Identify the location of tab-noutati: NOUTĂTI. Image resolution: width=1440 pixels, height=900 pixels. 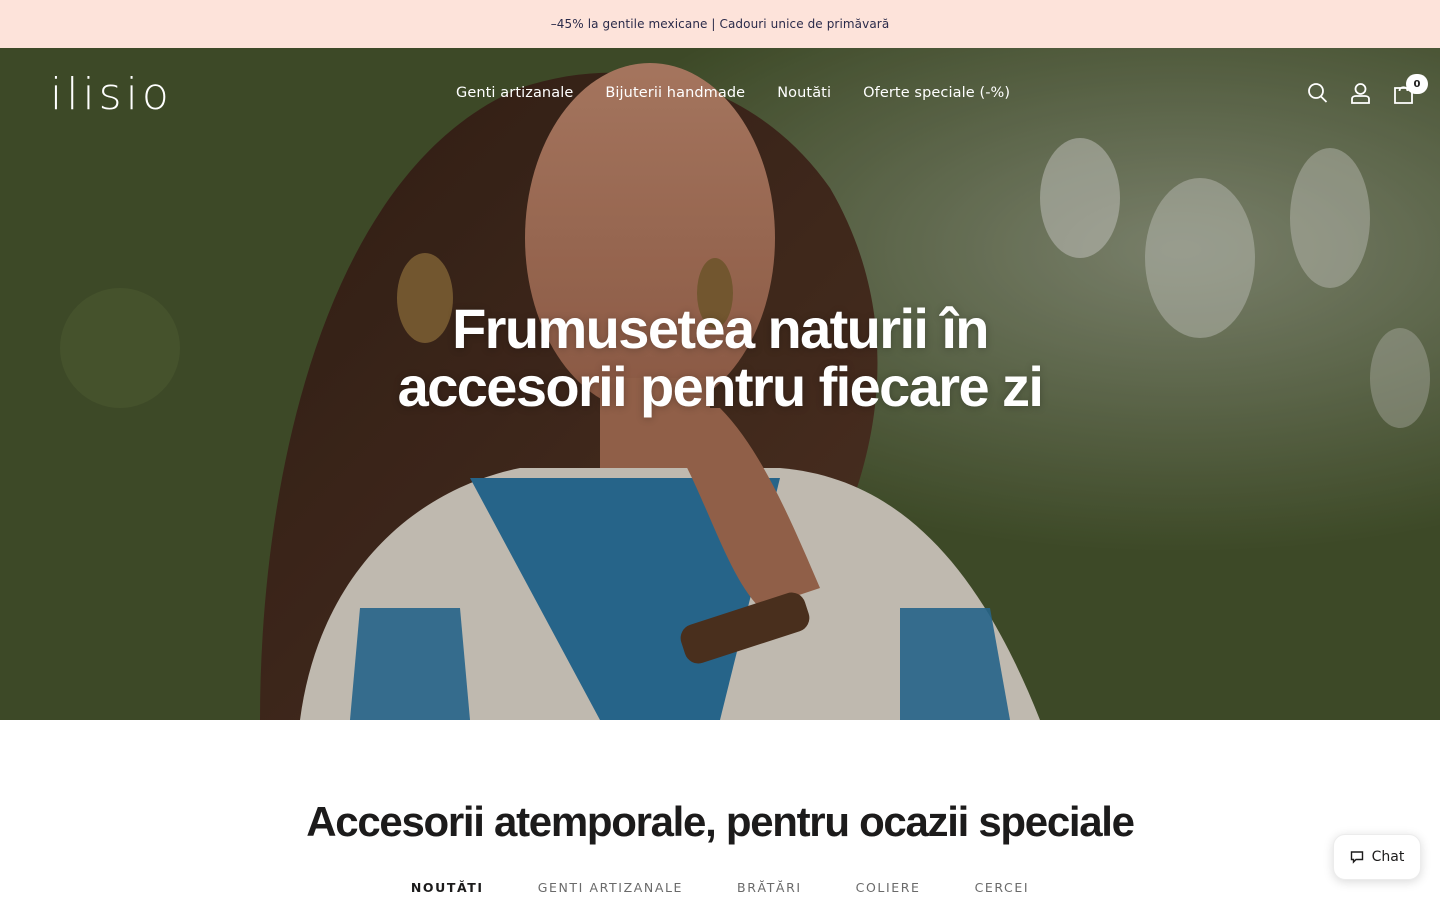
(447, 887).